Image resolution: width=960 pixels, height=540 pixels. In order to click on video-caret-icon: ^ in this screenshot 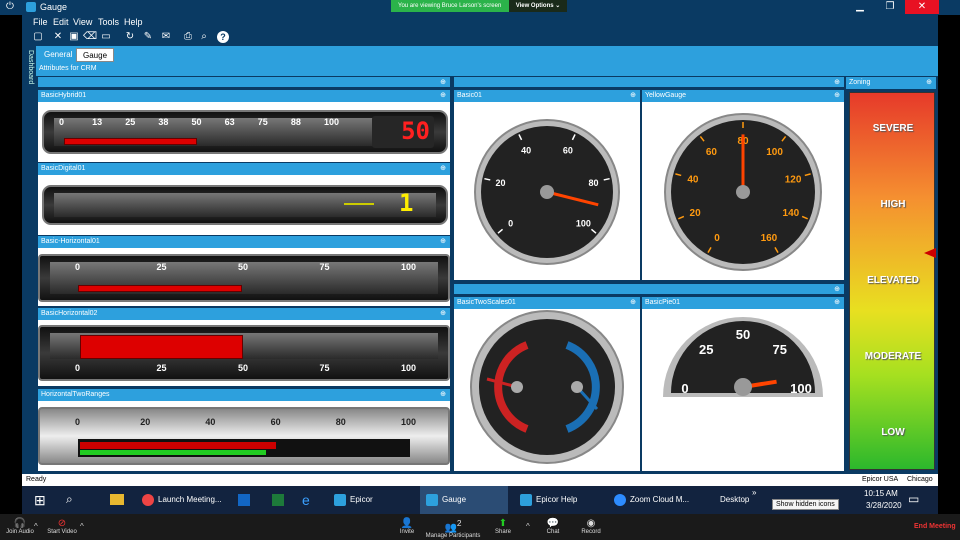, I will do `click(82, 526)`.